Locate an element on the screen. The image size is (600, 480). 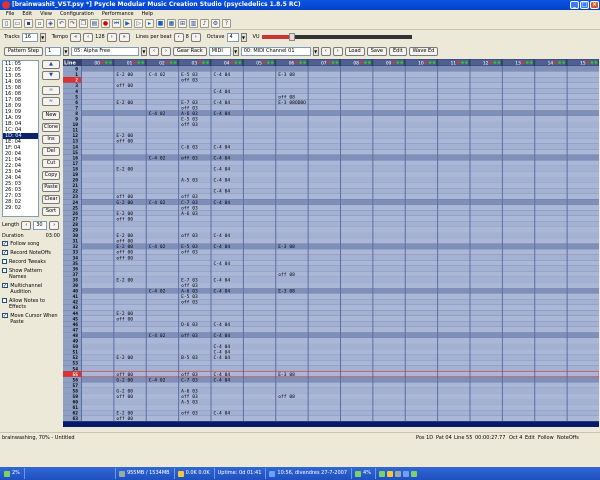
seq-unlink-icon: ≈ is located at coordinates (51, 101).